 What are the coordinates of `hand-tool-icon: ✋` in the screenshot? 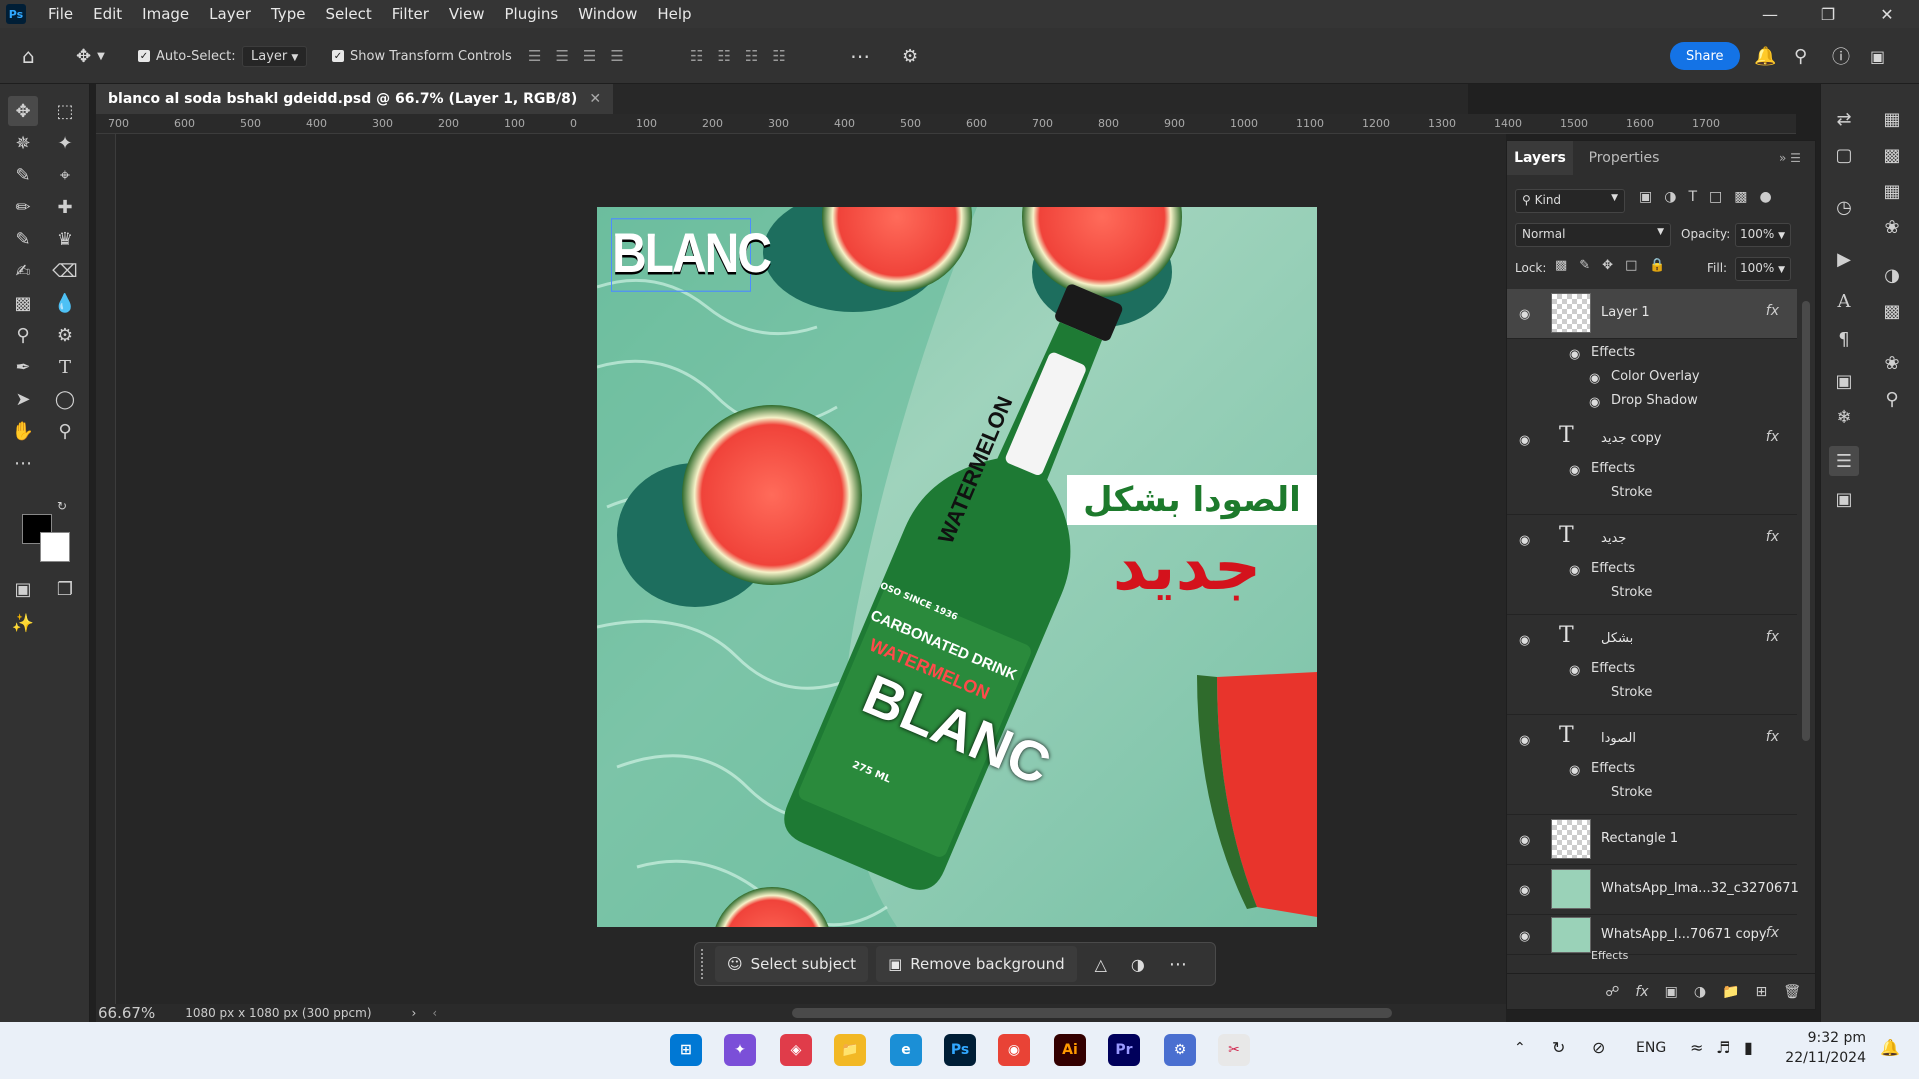 It's located at (23, 431).